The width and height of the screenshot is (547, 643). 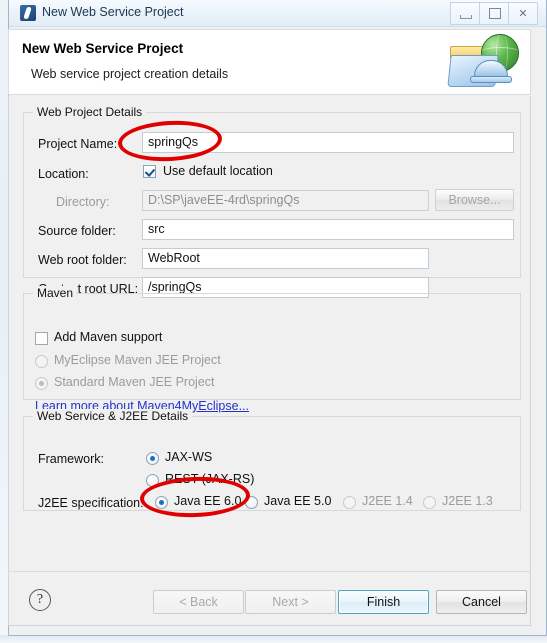 I want to click on maximize-icon, so click(x=495, y=13).